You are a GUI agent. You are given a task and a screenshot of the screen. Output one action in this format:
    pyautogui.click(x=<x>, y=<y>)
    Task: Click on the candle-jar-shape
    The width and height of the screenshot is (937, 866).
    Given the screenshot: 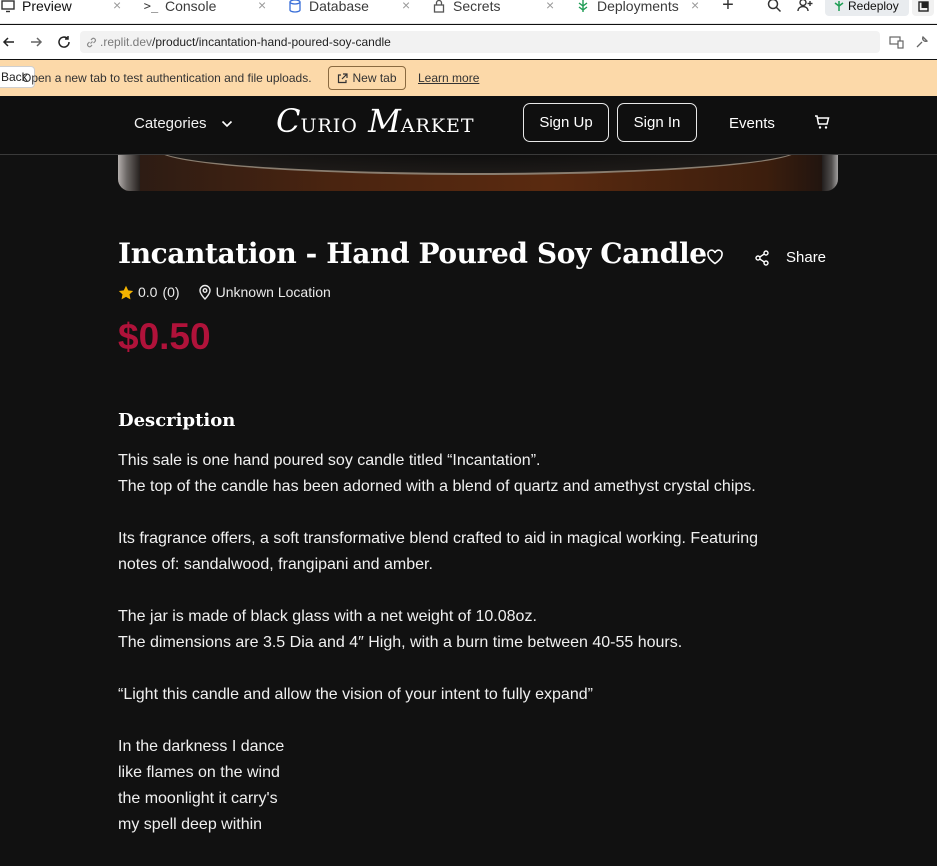 What is the action you would take?
    pyautogui.click(x=478, y=165)
    